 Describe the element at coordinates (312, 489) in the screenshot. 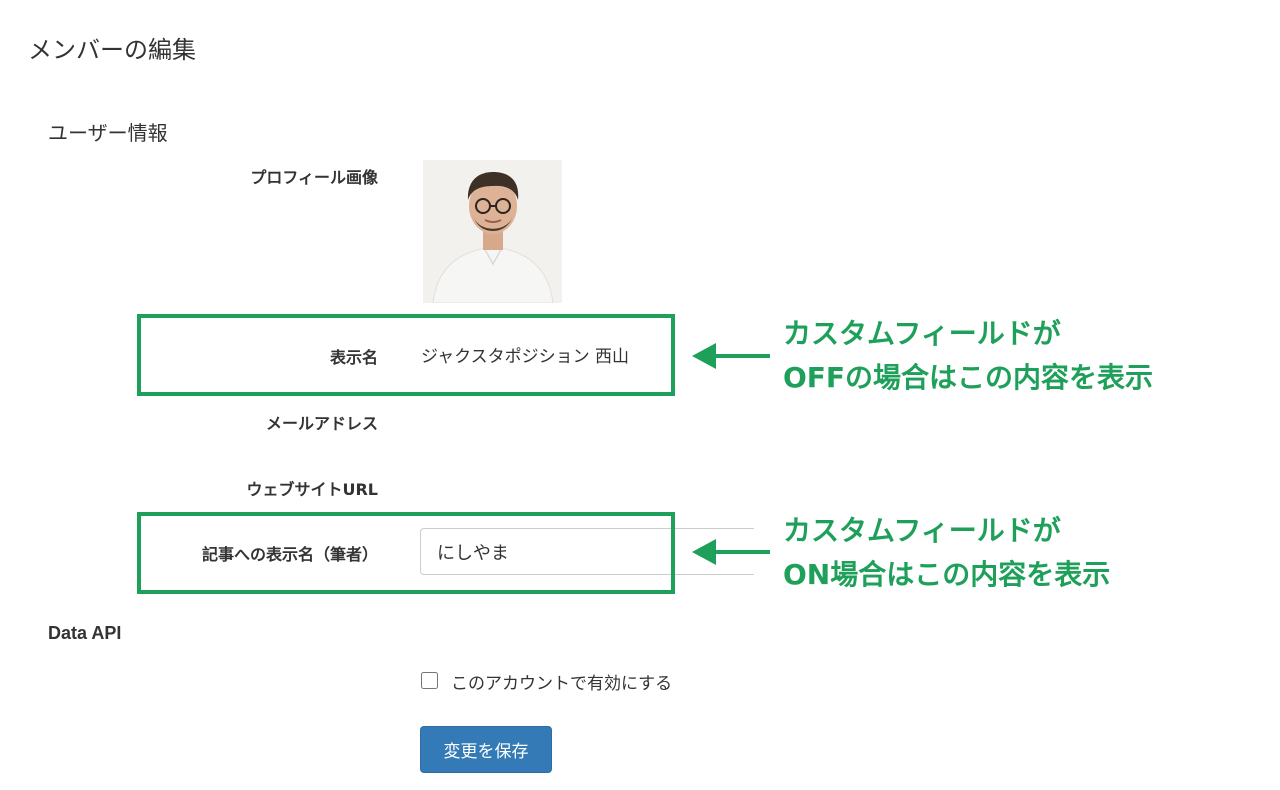

I see `website-label: ウェブサイトURL` at that location.